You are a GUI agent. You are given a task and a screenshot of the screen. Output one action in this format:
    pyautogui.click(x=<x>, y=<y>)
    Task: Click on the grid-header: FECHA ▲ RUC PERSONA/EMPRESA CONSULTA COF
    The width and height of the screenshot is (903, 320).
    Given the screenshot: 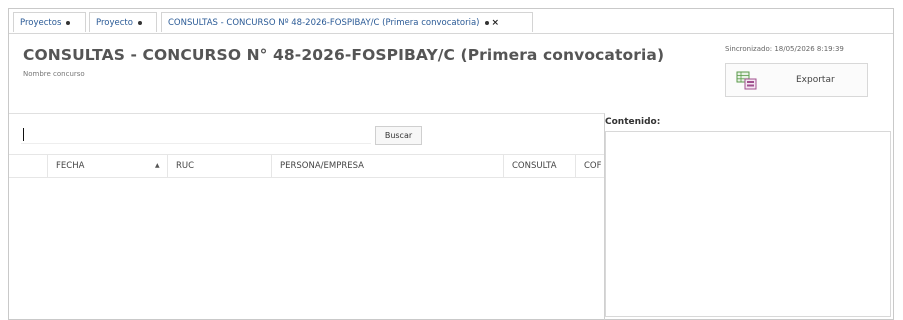 What is the action you would take?
    pyautogui.click(x=306, y=166)
    